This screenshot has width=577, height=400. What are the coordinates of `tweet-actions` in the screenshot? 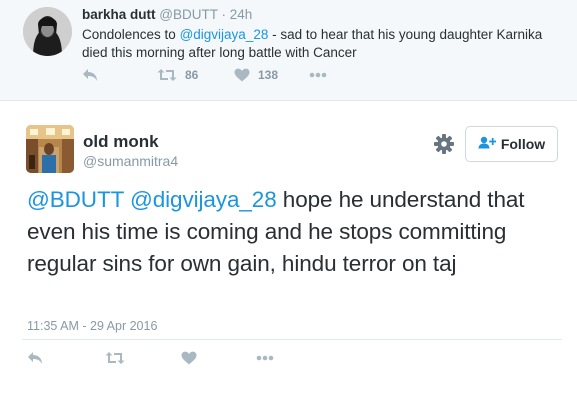 It's located at (177, 361).